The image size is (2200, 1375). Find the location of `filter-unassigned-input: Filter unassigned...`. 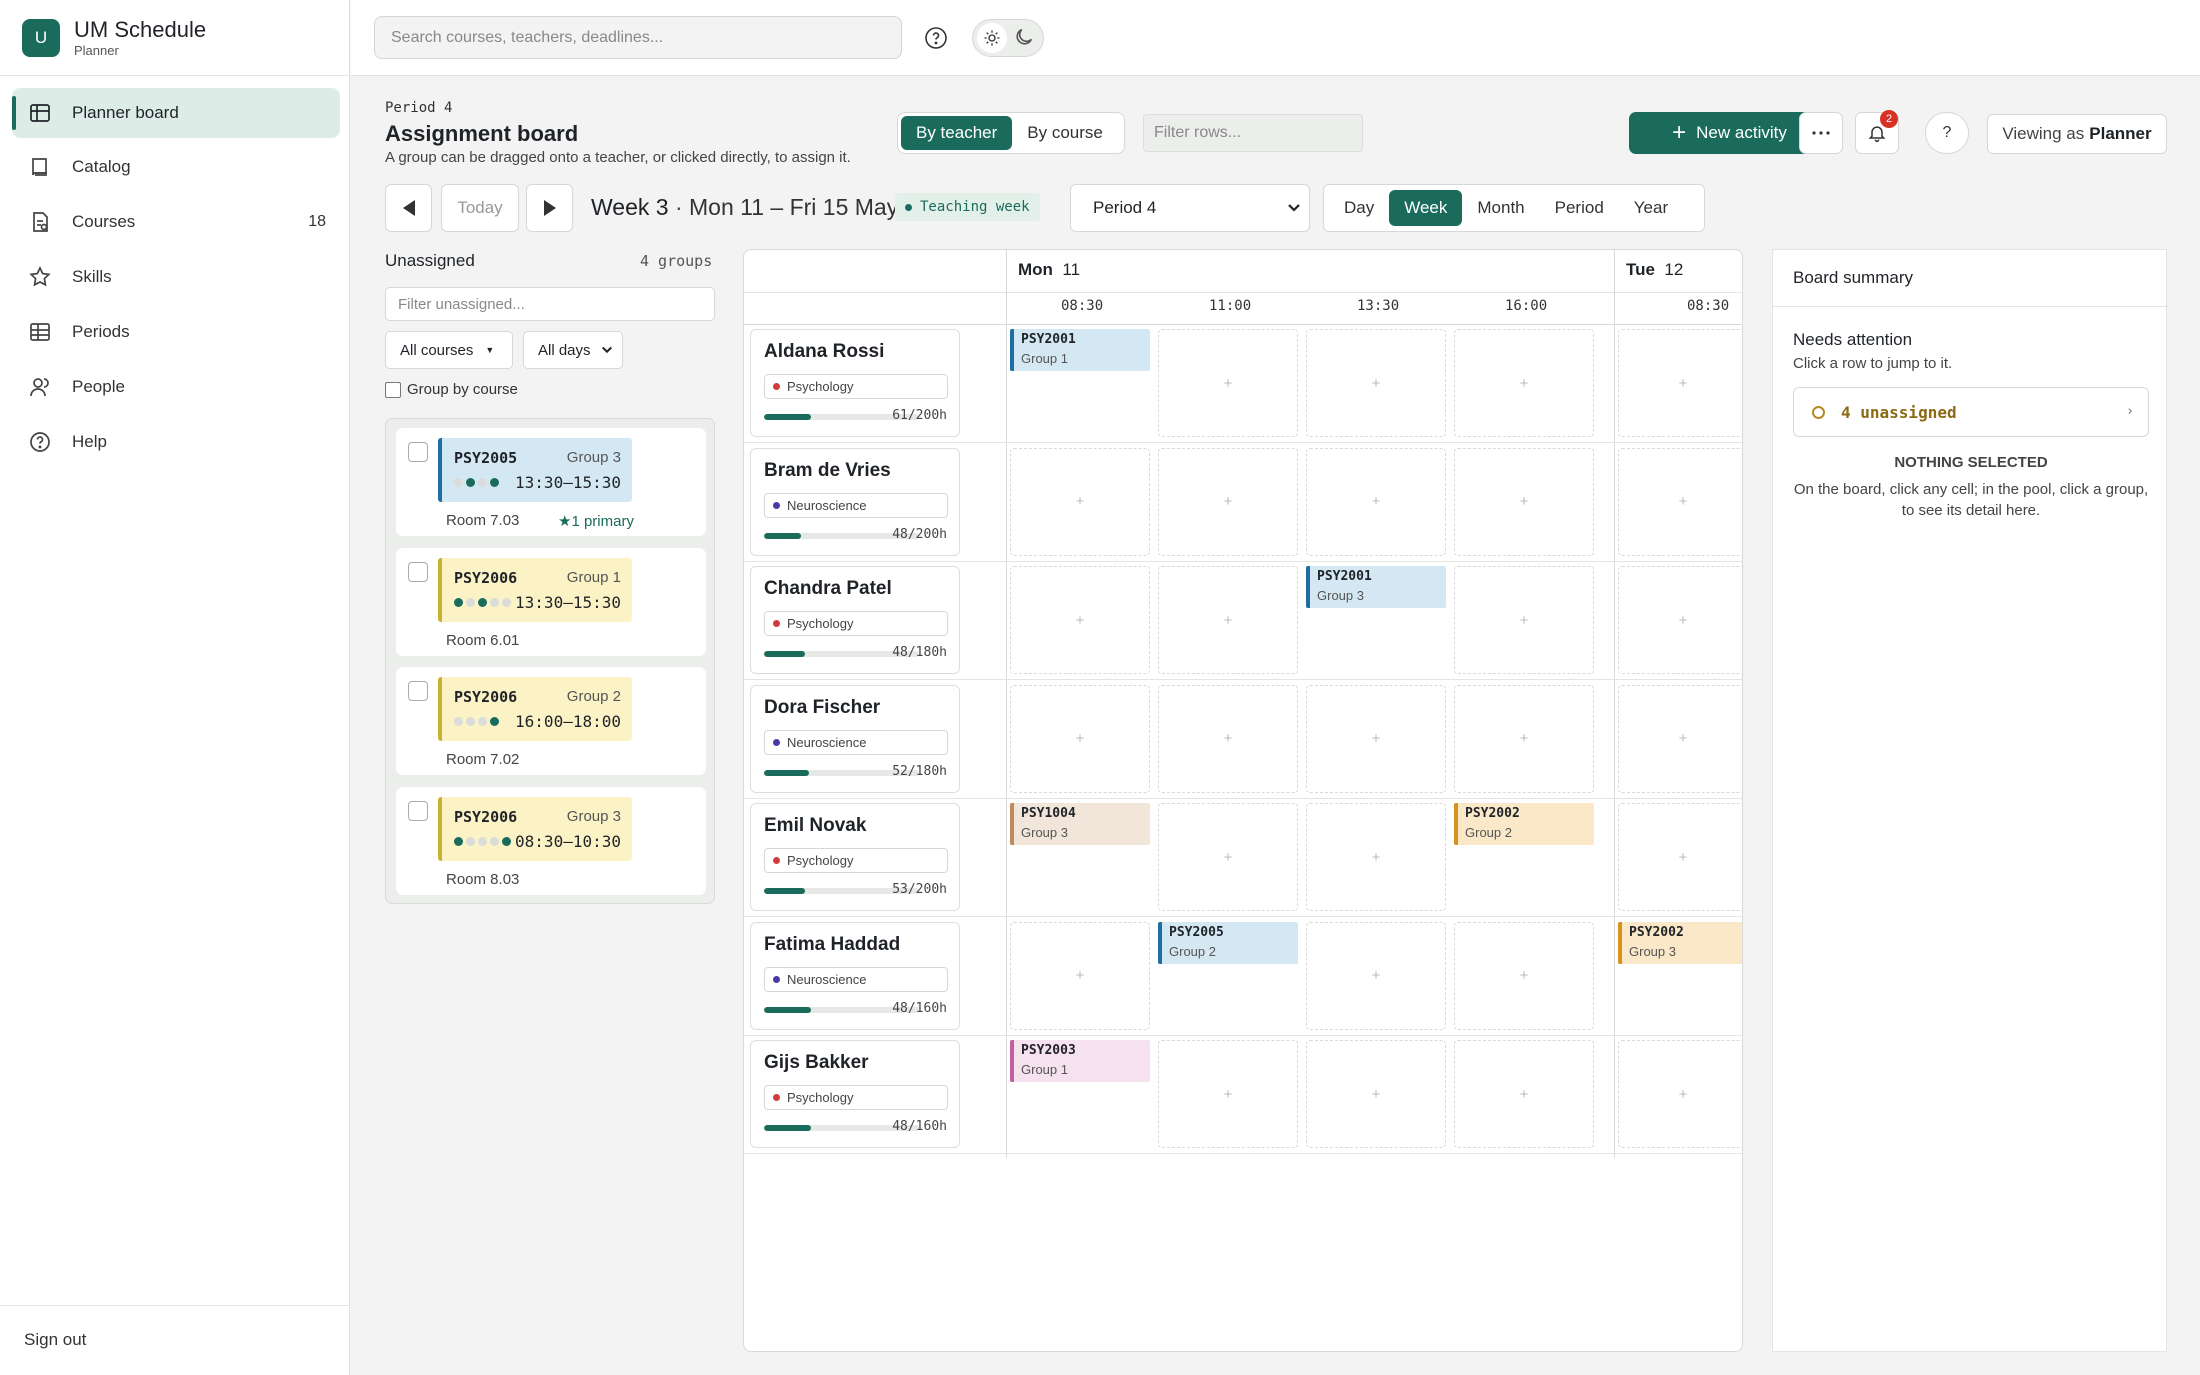

filter-unassigned-input: Filter unassigned... is located at coordinates (550, 304).